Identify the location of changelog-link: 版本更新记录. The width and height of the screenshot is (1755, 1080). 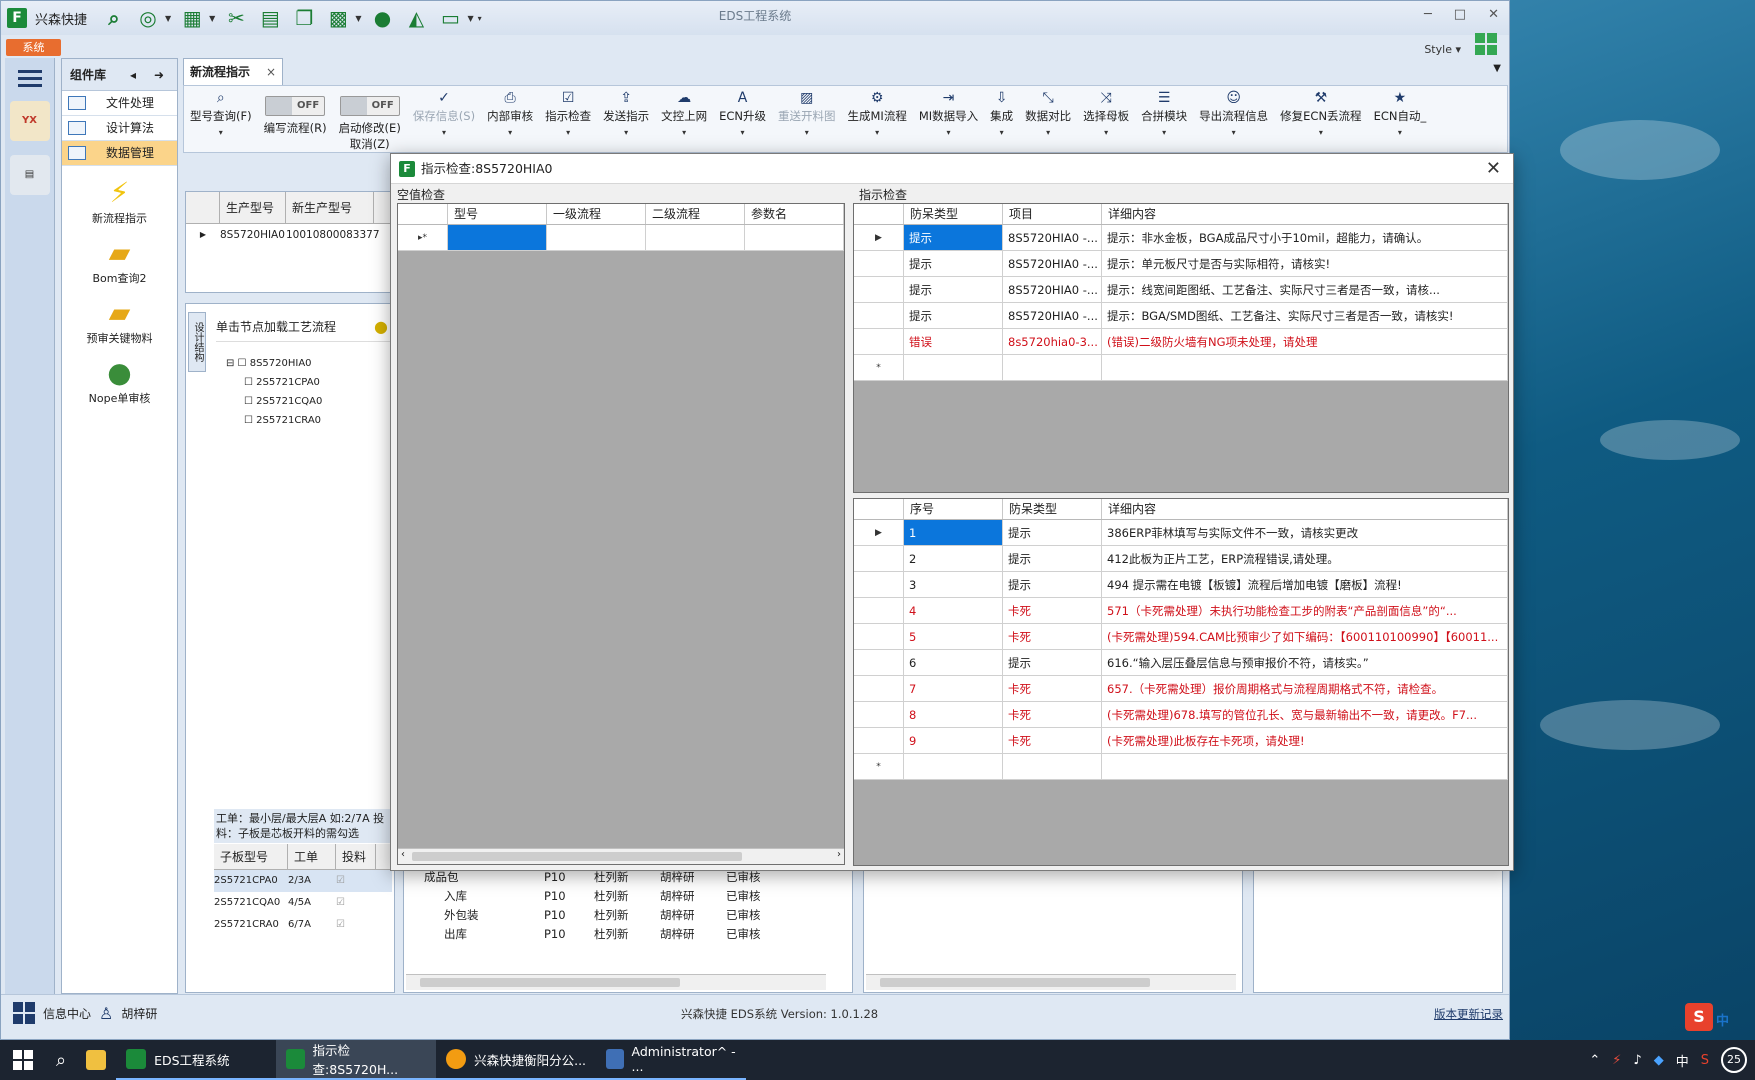
(1468, 1014).